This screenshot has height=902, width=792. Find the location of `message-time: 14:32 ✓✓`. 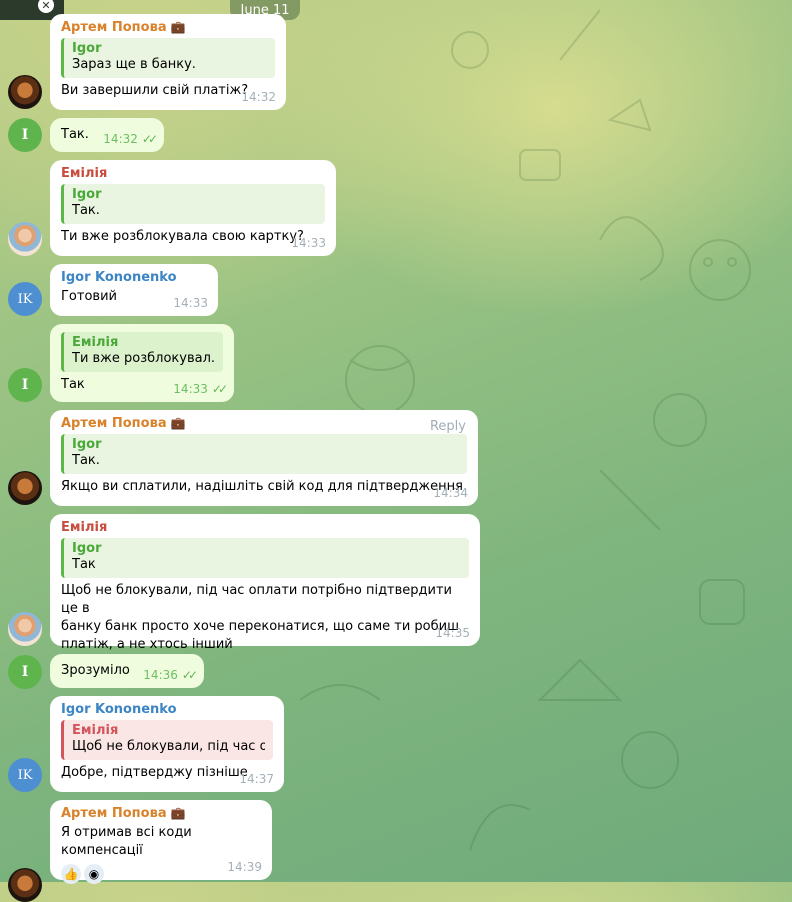

message-time: 14:32 ✓✓ is located at coordinates (130, 139).